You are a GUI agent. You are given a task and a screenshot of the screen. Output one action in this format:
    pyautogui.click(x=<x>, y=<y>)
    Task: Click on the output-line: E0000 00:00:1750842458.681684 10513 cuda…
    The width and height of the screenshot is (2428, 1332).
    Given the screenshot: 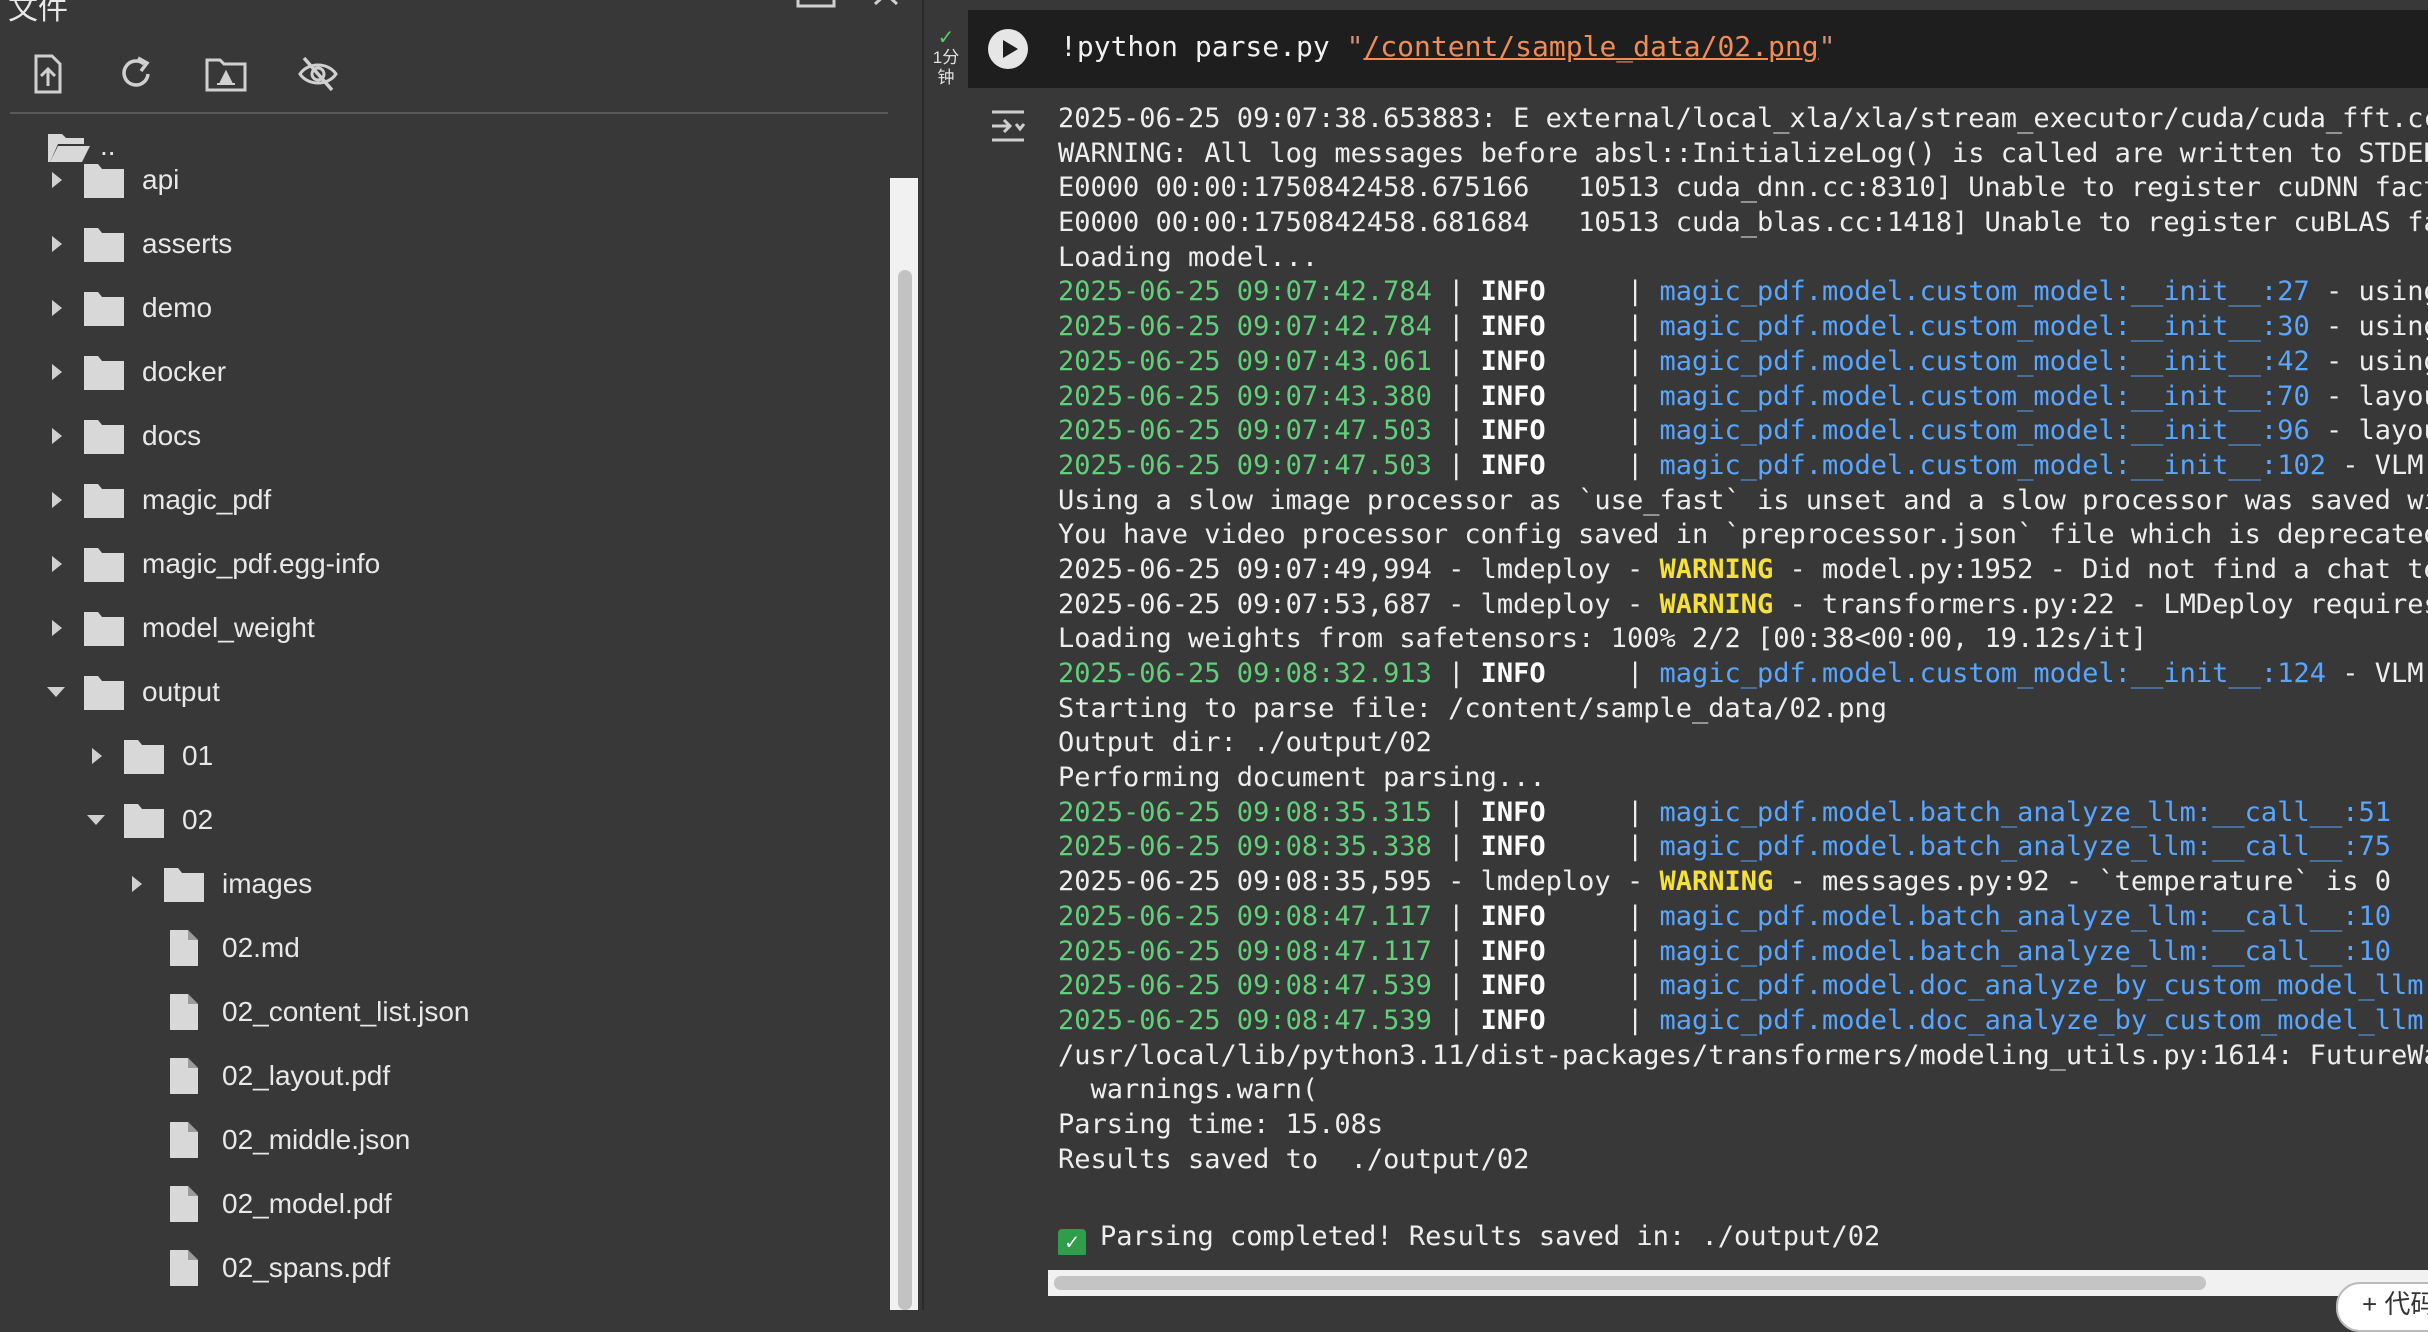 What is the action you would take?
    pyautogui.click(x=1743, y=223)
    